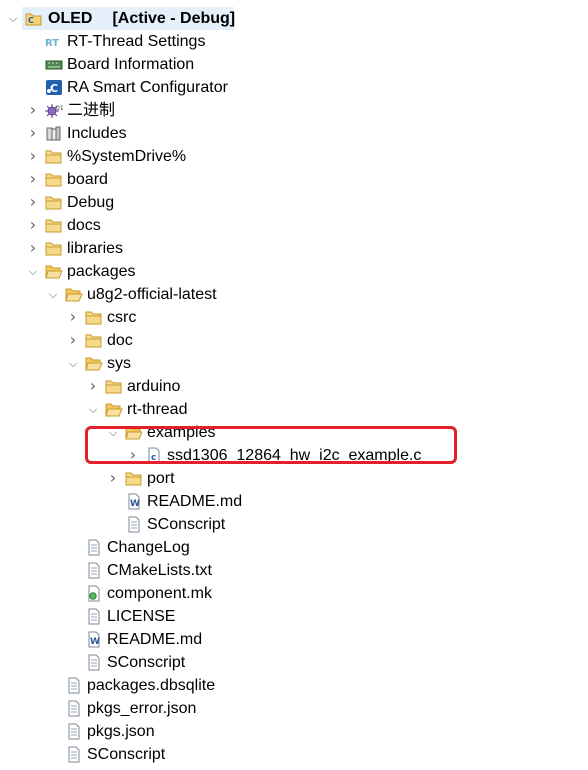  What do you see at coordinates (294, 41) in the screenshot?
I see `tree-item-rt-thread-settings: RT RT-Thread Settings` at bounding box center [294, 41].